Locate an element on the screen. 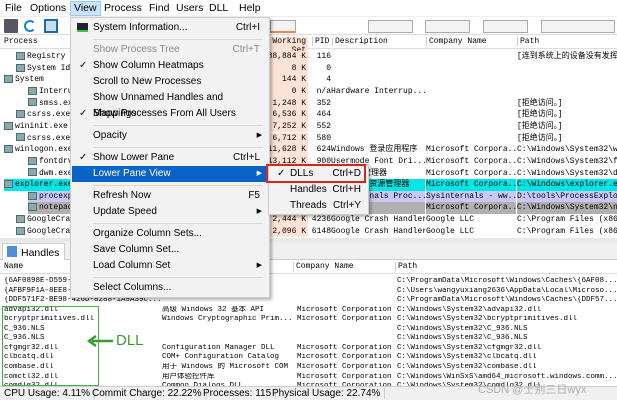 The image size is (617, 400). pid: 4236 is located at coordinates (321, 220).